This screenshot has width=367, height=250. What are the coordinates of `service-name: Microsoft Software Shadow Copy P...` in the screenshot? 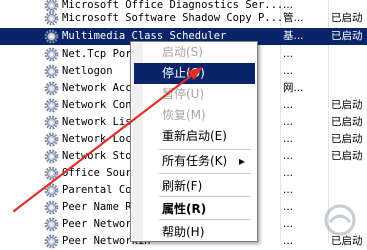 It's located at (173, 18).